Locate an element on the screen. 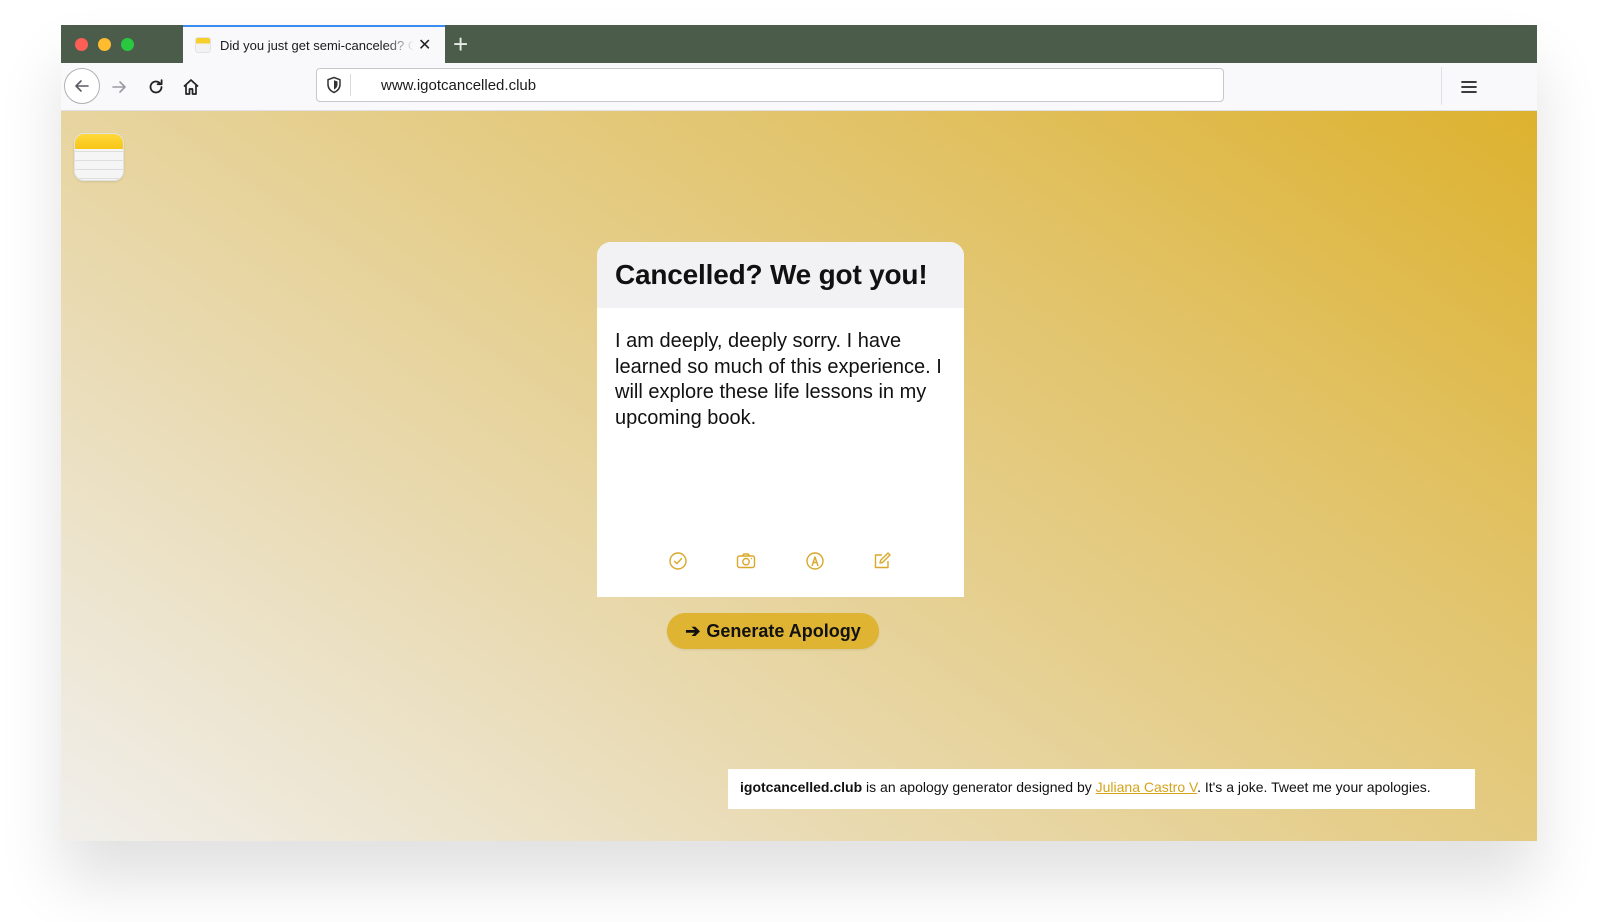 This screenshot has width=1600, height=922. arrow-right-icon is located at coordinates (119, 87).